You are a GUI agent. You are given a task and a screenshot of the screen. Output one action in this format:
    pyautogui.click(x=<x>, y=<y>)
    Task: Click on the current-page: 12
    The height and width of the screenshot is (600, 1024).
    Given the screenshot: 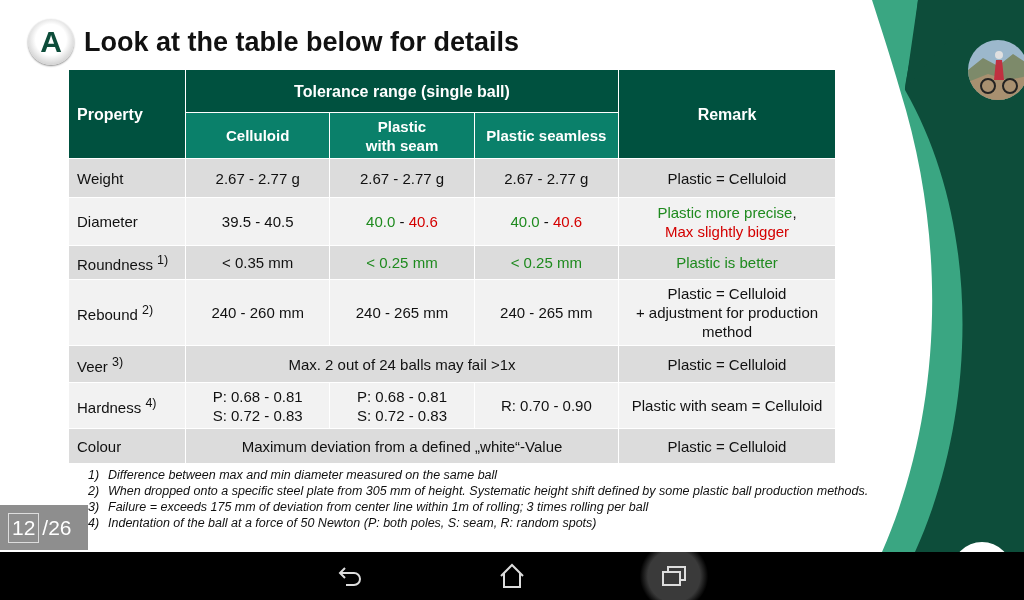 What is the action you would take?
    pyautogui.click(x=24, y=527)
    